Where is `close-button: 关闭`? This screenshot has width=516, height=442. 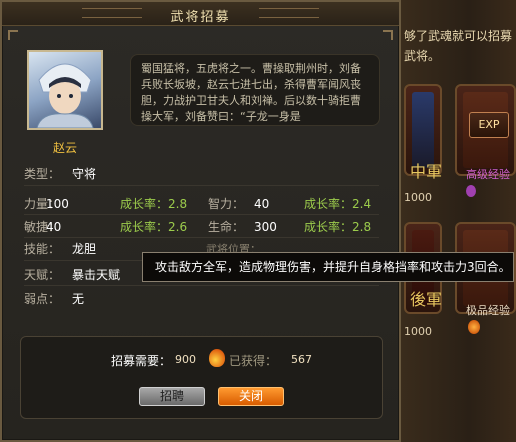 close-button: 关闭 is located at coordinates (251, 396).